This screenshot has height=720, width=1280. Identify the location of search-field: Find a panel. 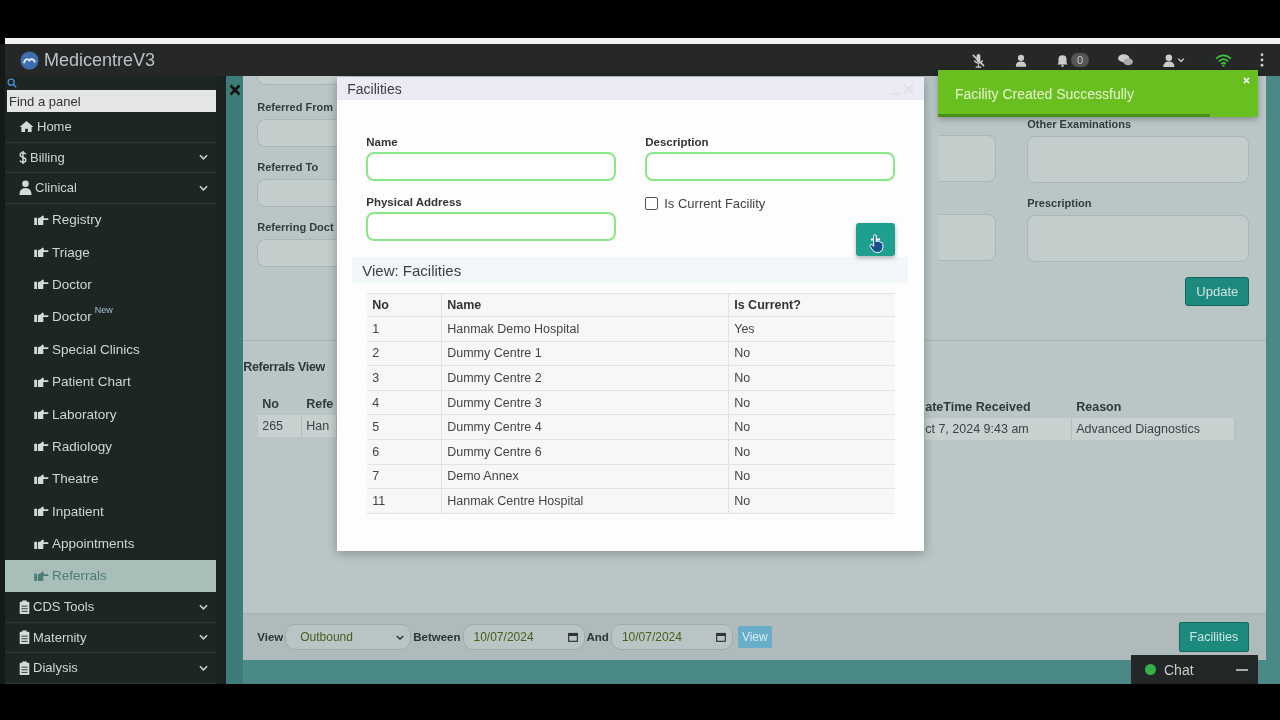
(111, 101).